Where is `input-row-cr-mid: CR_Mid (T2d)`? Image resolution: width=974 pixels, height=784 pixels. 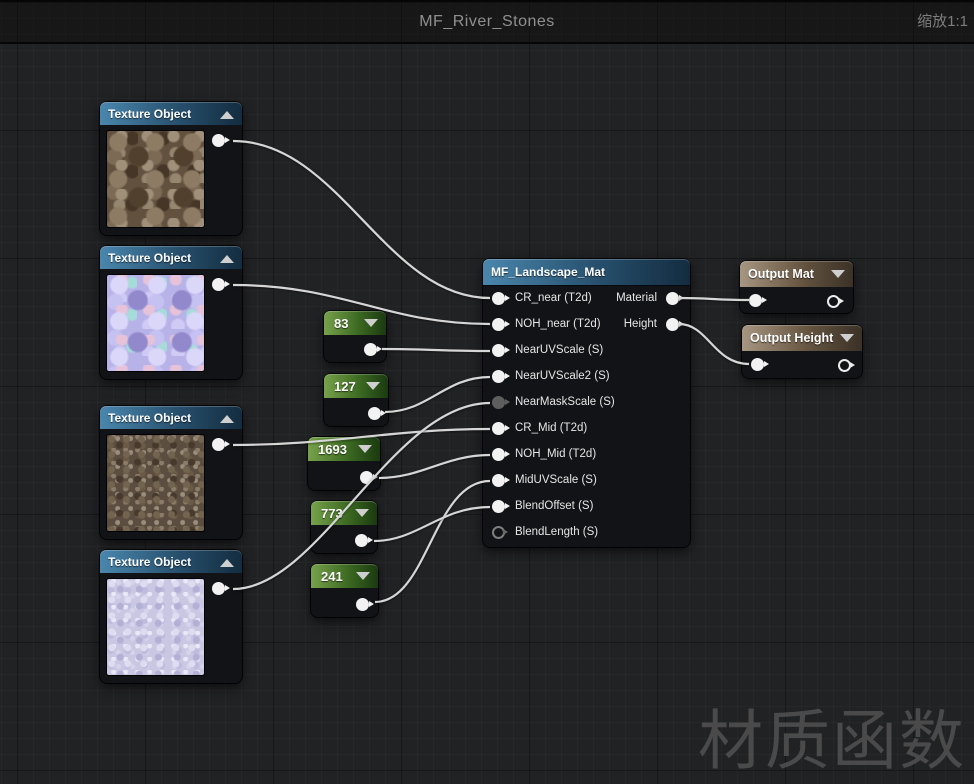
input-row-cr-mid: CR_Mid (T2d) is located at coordinates (586, 428).